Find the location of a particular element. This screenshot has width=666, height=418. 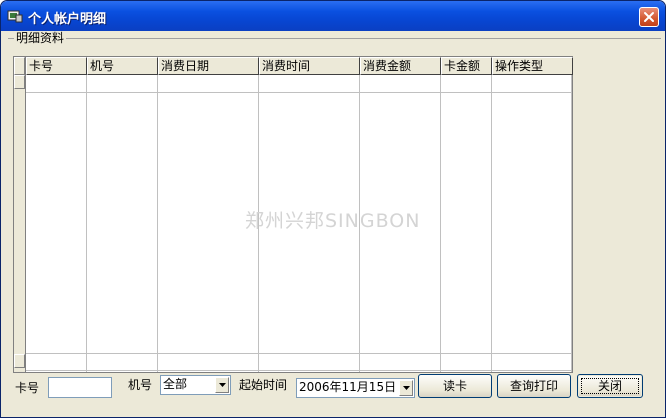

watermark-text: 郑州兴邦SINGBON is located at coordinates (333, 221).